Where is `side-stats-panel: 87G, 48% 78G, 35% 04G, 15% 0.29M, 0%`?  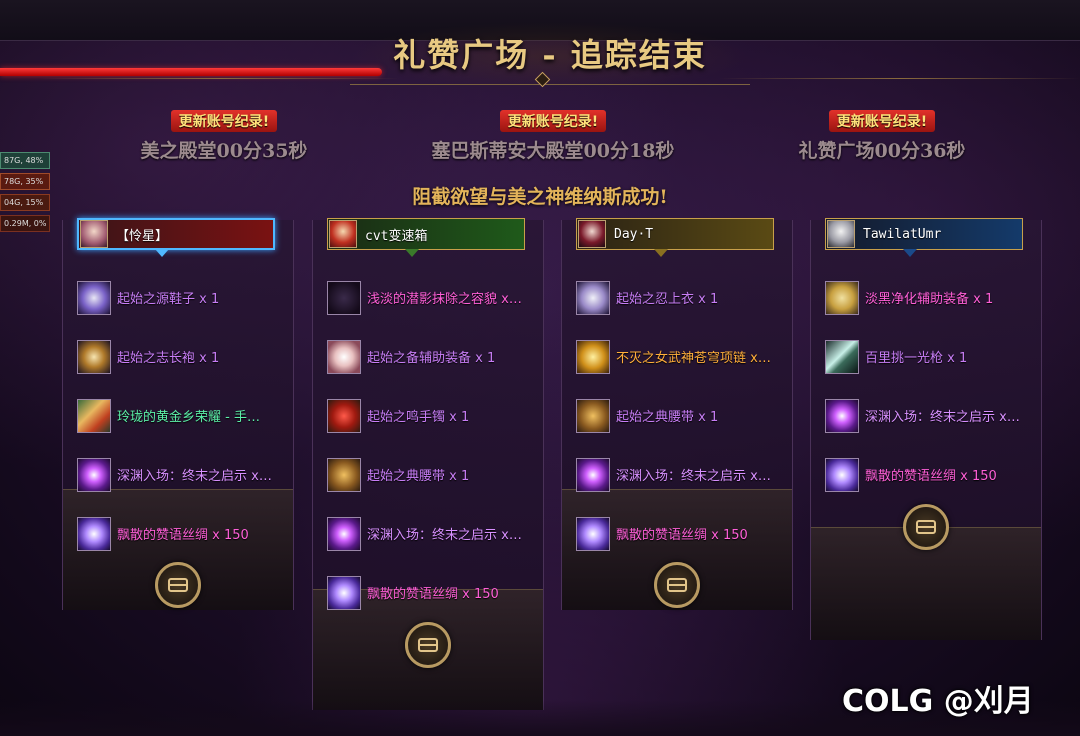
side-stats-panel: 87G, 48% 78G, 35% 04G, 15% 0.29M, 0% is located at coordinates (25, 194).